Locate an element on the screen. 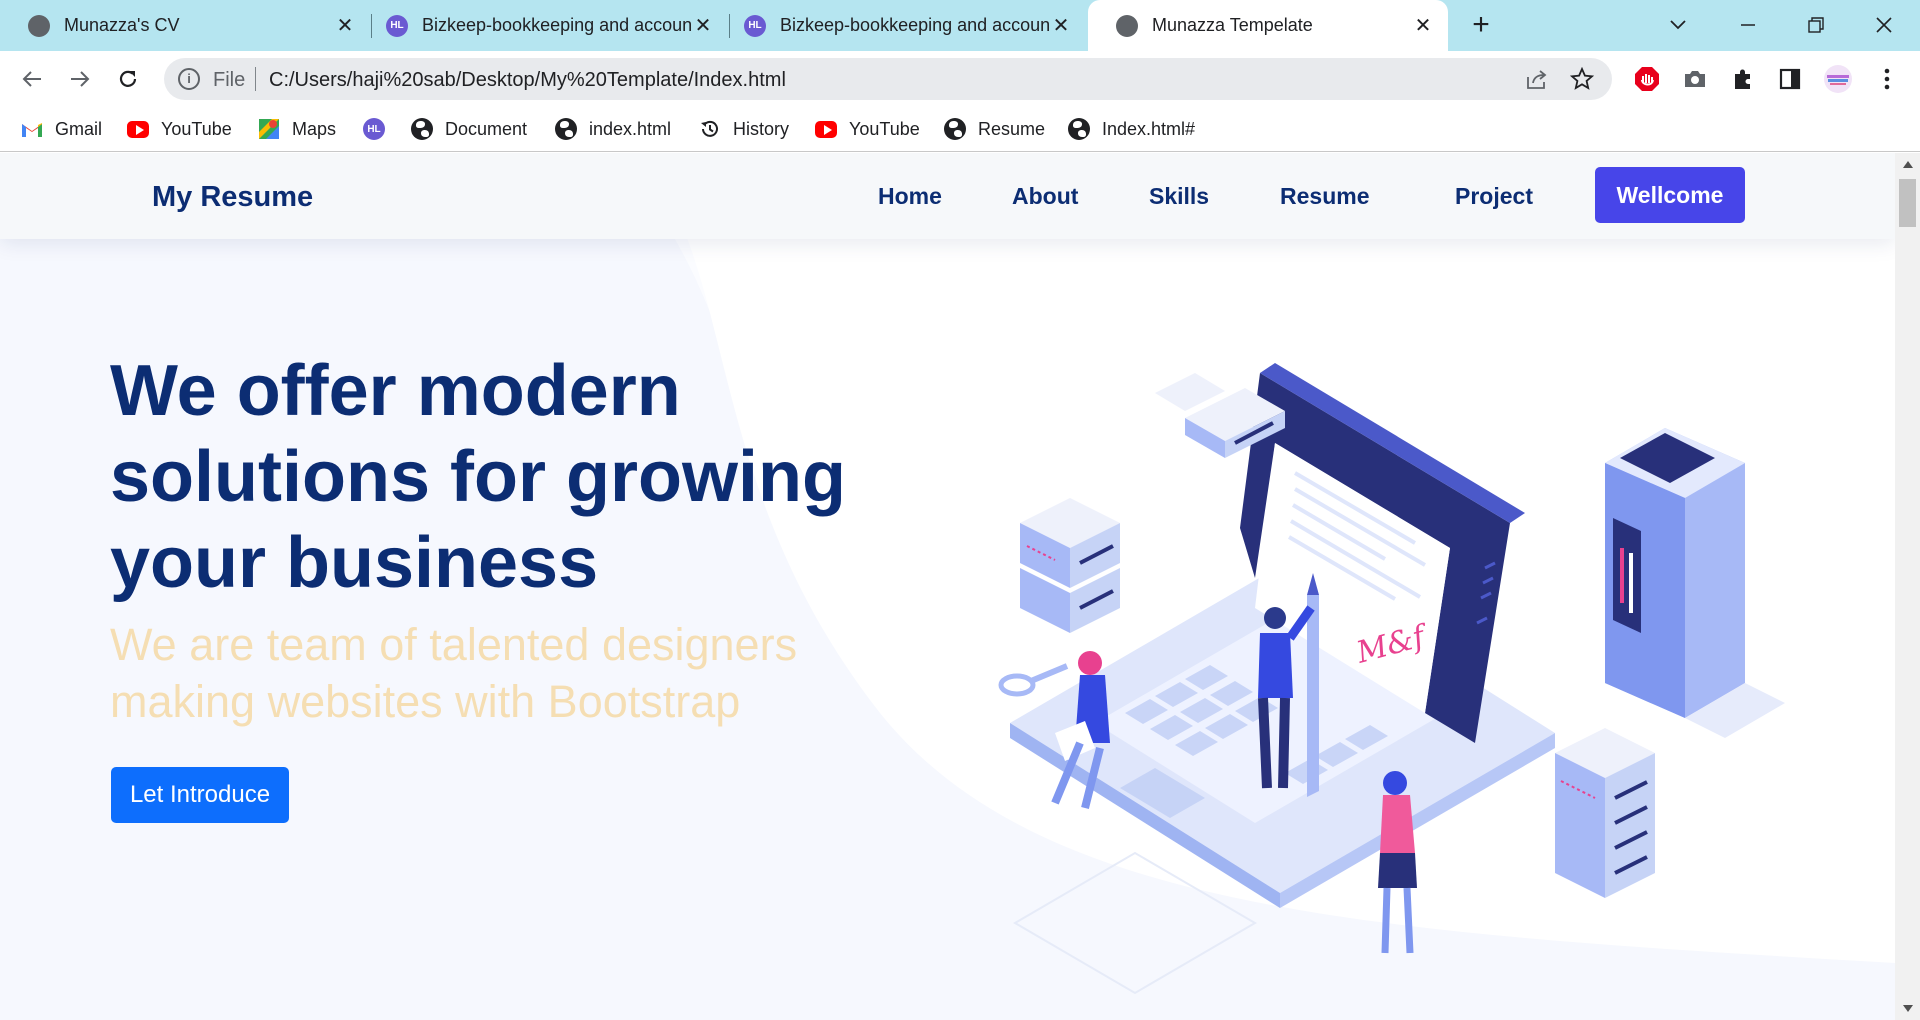  bookmark-index-html: index.html is located at coordinates (613, 129).